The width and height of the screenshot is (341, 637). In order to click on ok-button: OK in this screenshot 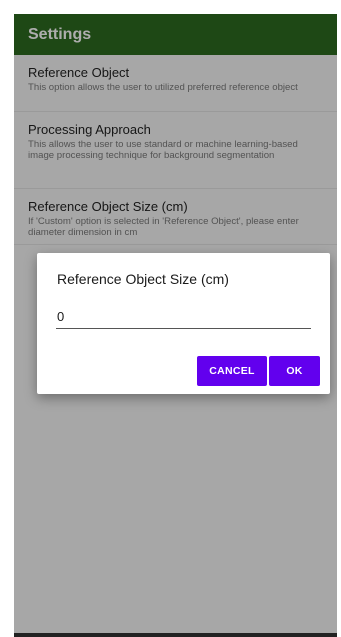, I will do `click(294, 371)`.